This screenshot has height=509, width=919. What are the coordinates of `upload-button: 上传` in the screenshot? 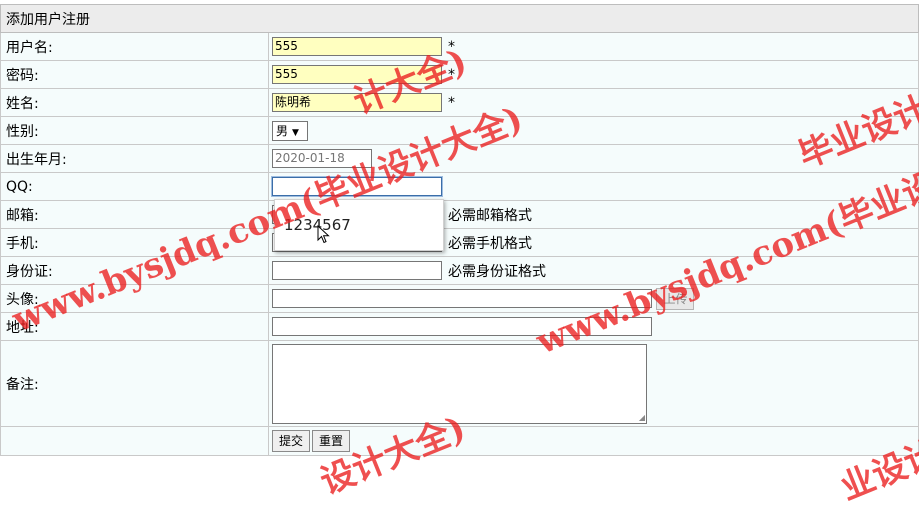 It's located at (675, 298).